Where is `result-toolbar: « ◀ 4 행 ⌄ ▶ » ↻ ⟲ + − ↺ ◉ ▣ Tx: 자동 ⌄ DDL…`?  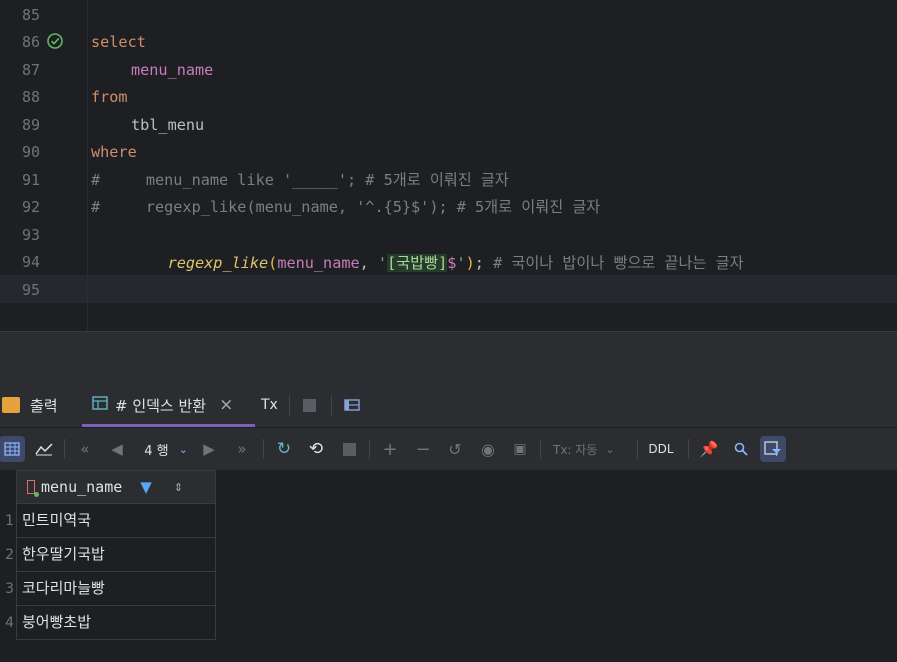
result-toolbar: « ◀ 4 행 ⌄ ▶ » ↻ ⟲ + − ↺ ◉ ▣ Tx: 자동 ⌄ DDL… is located at coordinates (448, 449).